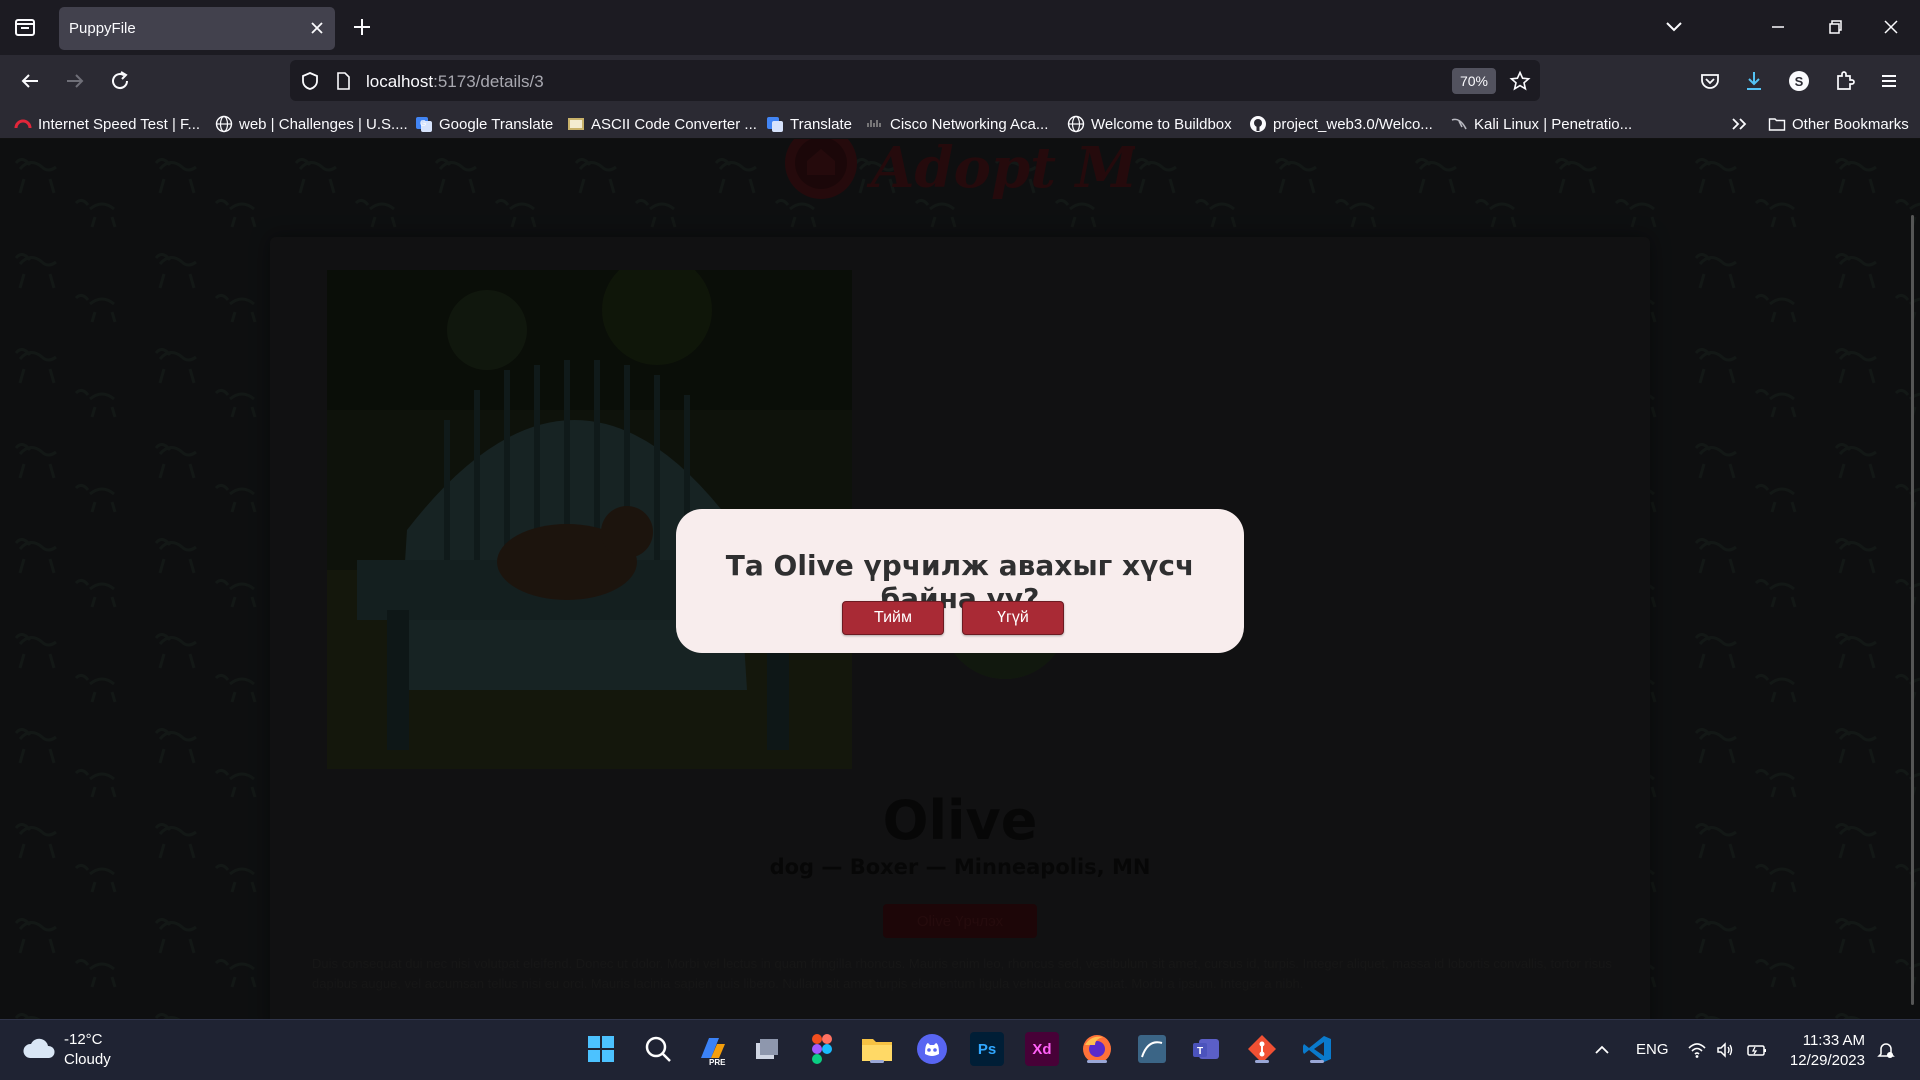  Describe the element at coordinates (1262, 1049) in the screenshot. I see `git-icon` at that location.